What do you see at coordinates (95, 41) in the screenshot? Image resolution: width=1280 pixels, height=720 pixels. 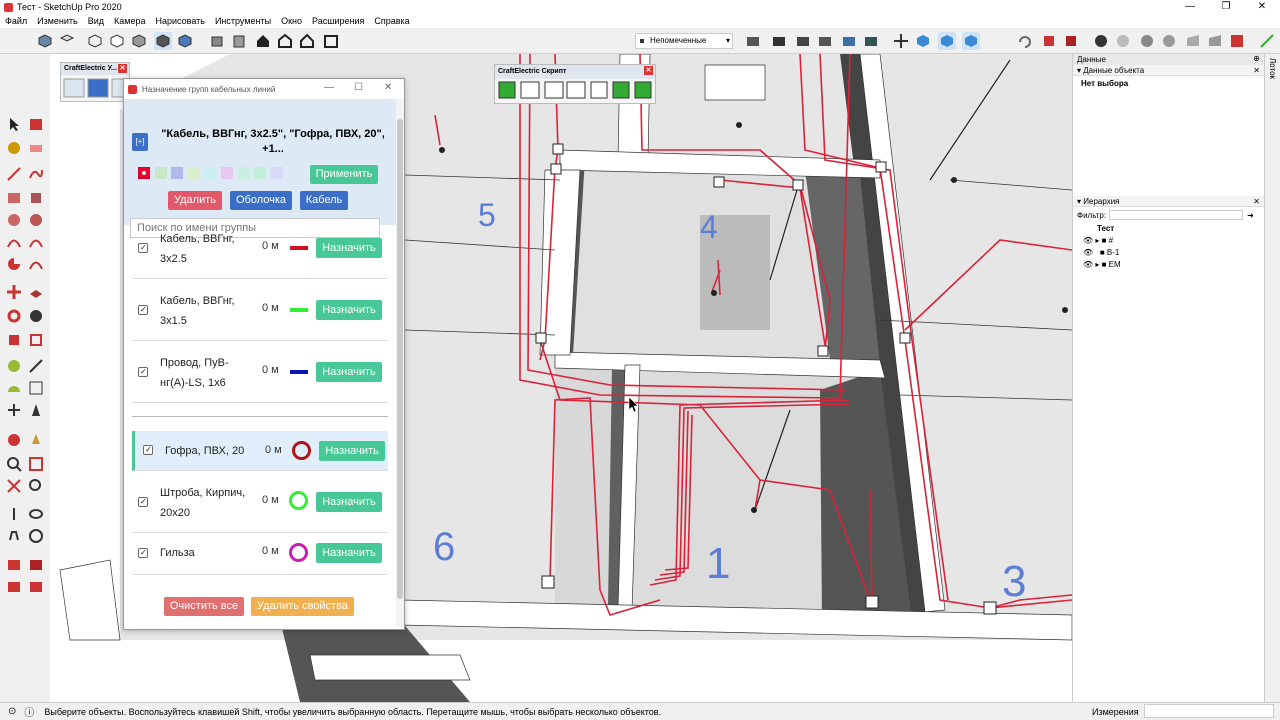 I see `xray-icon` at bounding box center [95, 41].